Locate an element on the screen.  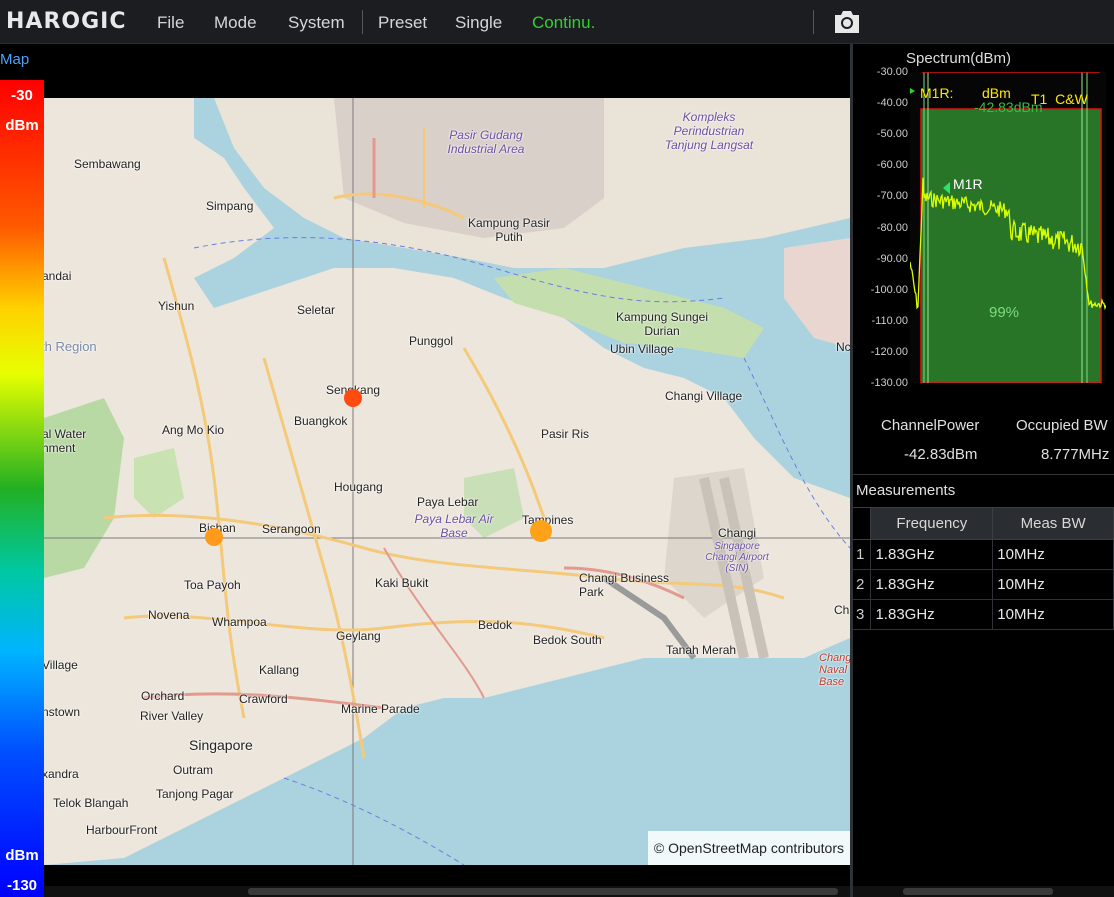
occupied-percent: 99% is located at coordinates (1004, 312).